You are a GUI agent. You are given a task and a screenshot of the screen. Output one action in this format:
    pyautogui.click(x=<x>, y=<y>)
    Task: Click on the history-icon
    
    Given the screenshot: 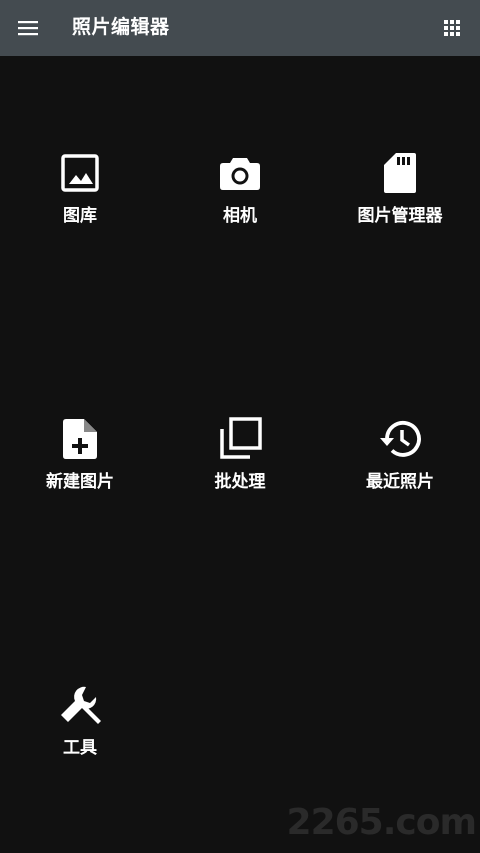 What is the action you would take?
    pyautogui.click(x=400, y=439)
    